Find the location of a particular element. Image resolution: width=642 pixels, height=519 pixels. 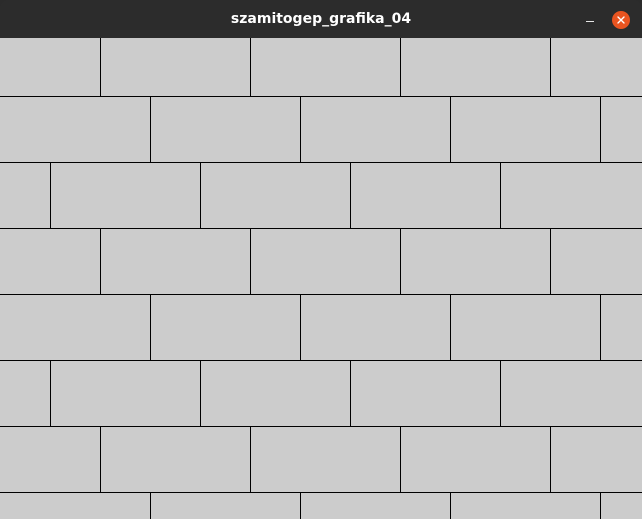

minimize-button is located at coordinates (590, 20).